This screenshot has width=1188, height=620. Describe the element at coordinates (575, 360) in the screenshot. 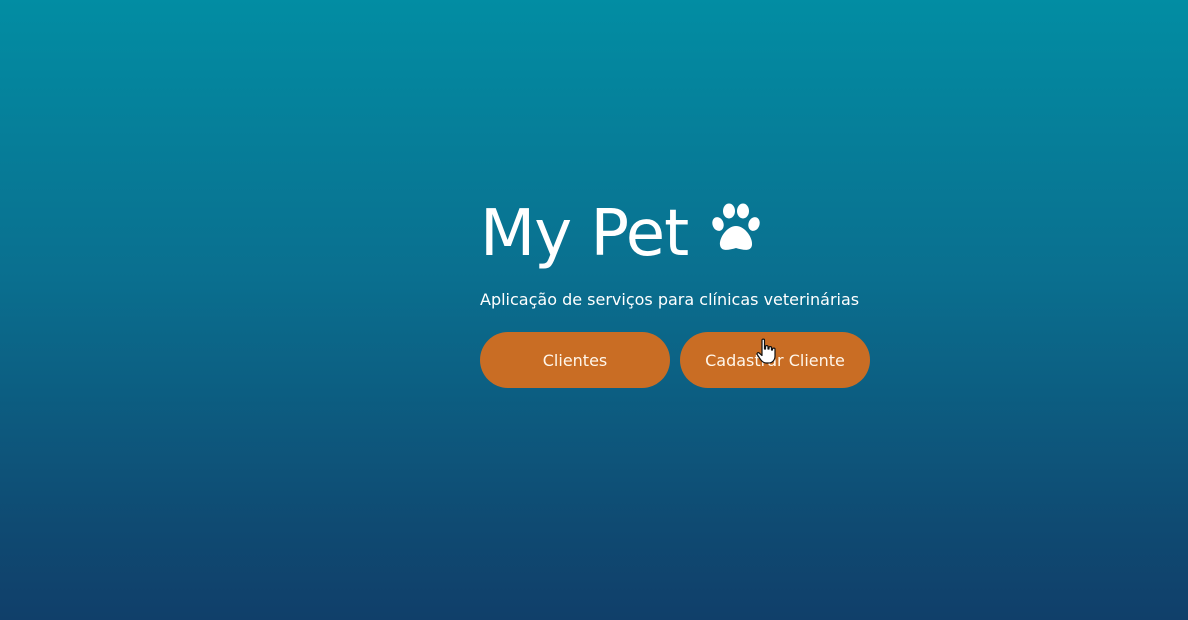

I see `clients-button: Clientes` at that location.